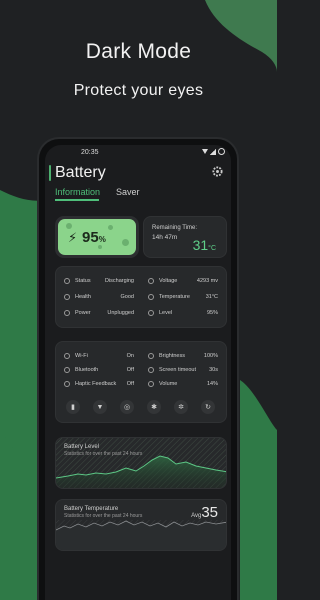 The height and width of the screenshot is (600, 320). Describe the element at coordinates (77, 313) in the screenshot. I see `info-row-power: Power` at that location.